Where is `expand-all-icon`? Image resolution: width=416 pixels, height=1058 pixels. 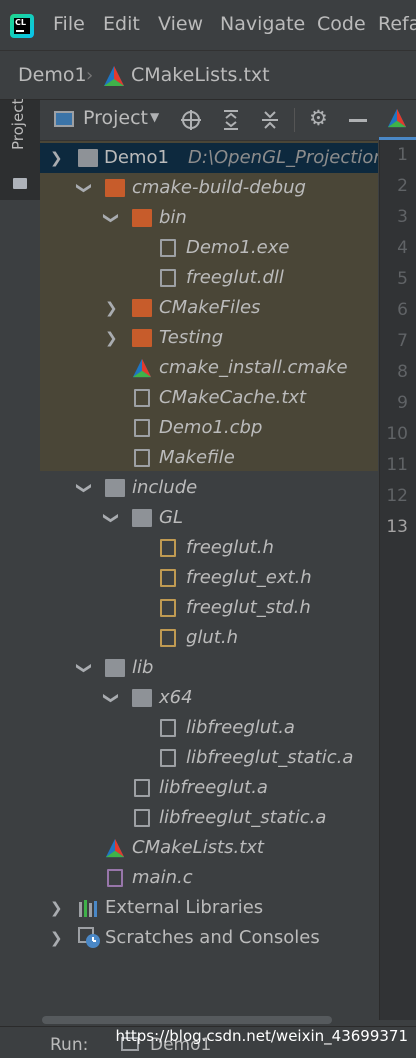 expand-all-icon is located at coordinates (231, 120).